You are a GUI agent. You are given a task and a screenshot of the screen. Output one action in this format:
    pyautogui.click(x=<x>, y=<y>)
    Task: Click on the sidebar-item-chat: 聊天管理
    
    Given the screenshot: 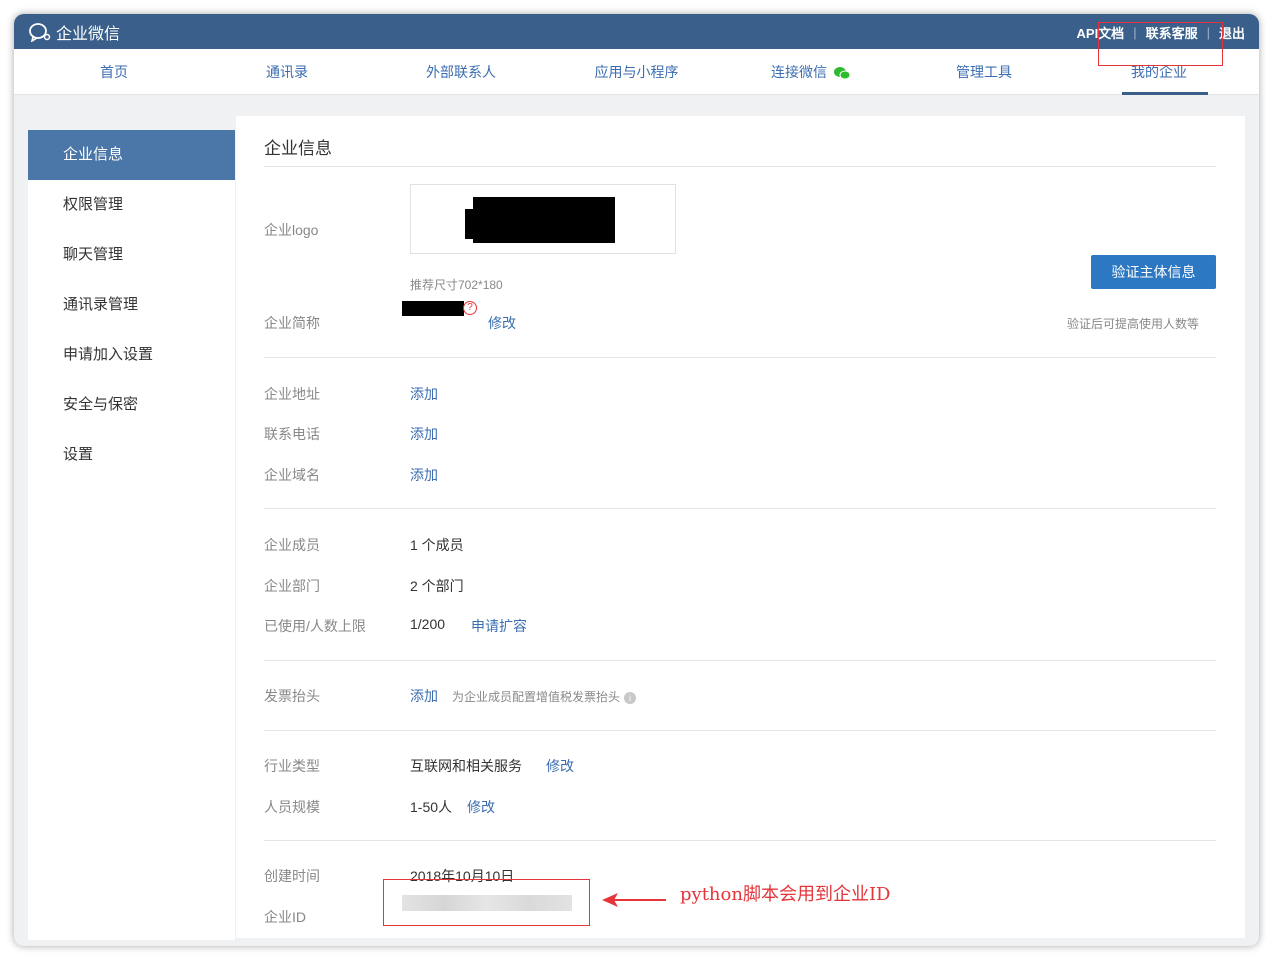 What is the action you would take?
    pyautogui.click(x=131, y=255)
    